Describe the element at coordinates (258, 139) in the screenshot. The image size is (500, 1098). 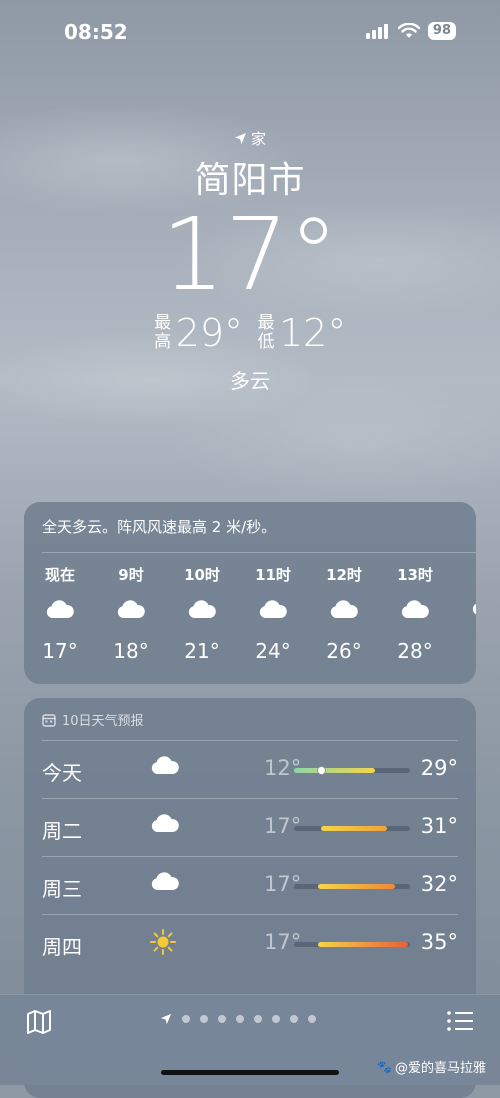
I see `location-name: 家` at that location.